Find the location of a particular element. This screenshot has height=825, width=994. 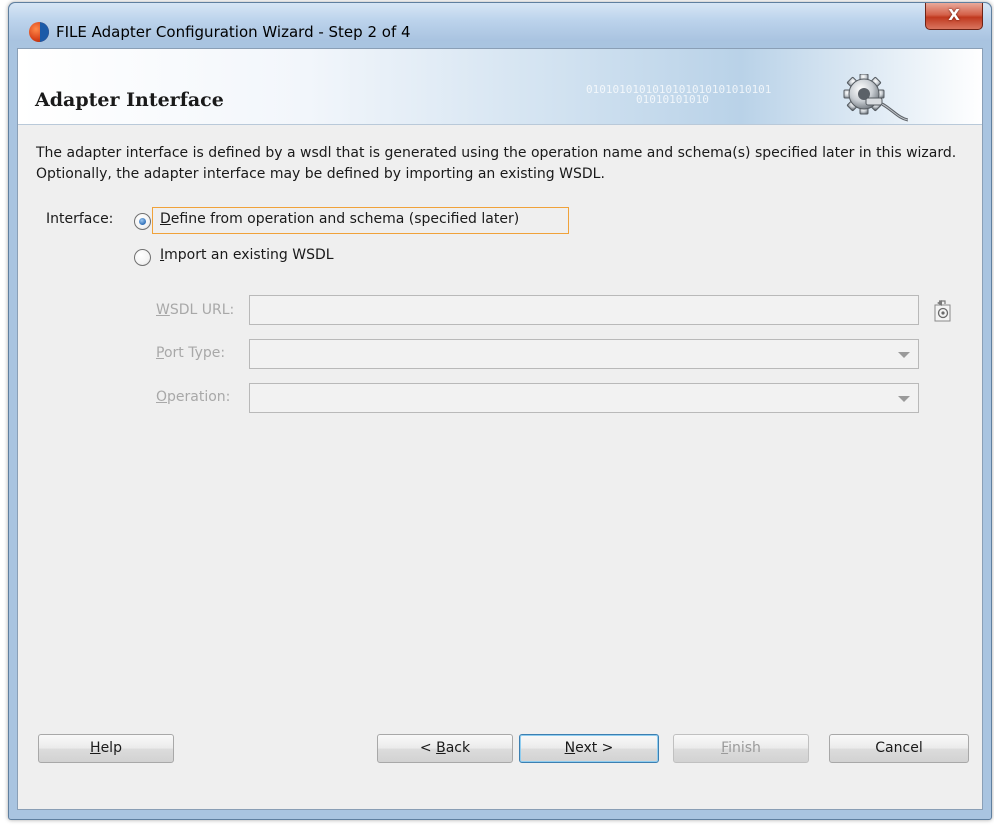

label-text: peration: is located at coordinates (199, 397).